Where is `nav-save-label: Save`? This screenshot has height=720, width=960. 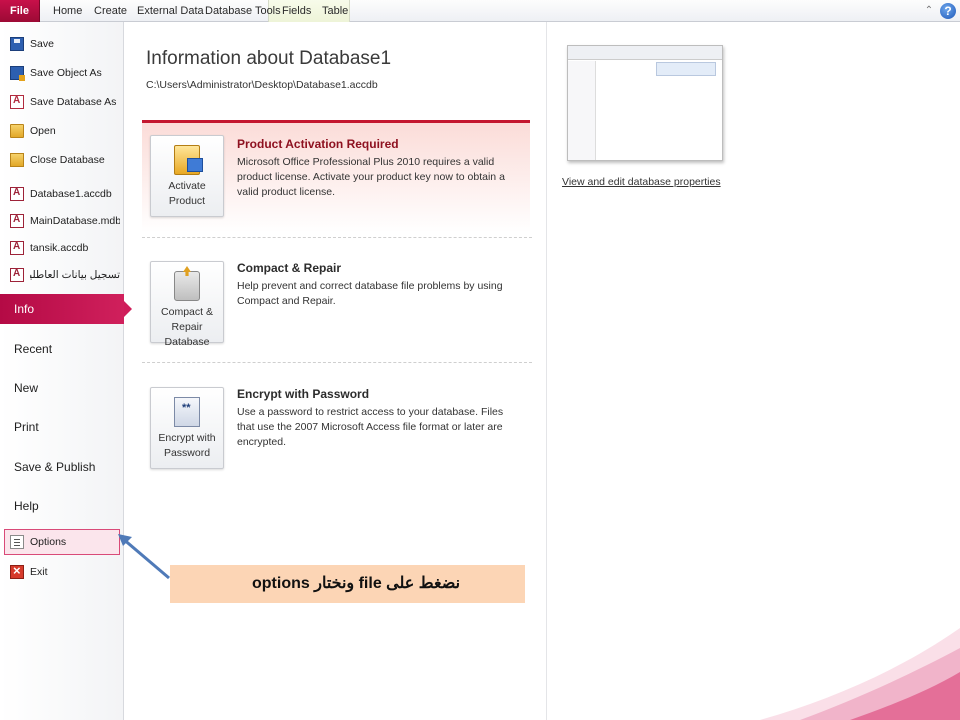 nav-save-label: Save is located at coordinates (42, 44).